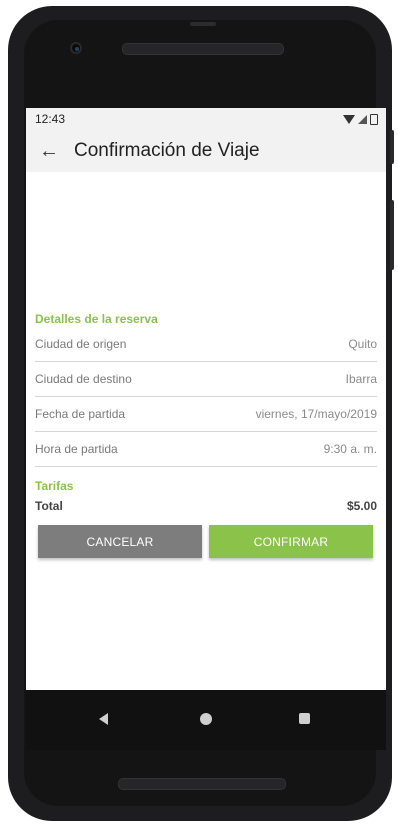 The height and width of the screenshot is (825, 398). What do you see at coordinates (316, 414) in the screenshot?
I see `detail-value: viernes, 17/mayo/2019` at bounding box center [316, 414].